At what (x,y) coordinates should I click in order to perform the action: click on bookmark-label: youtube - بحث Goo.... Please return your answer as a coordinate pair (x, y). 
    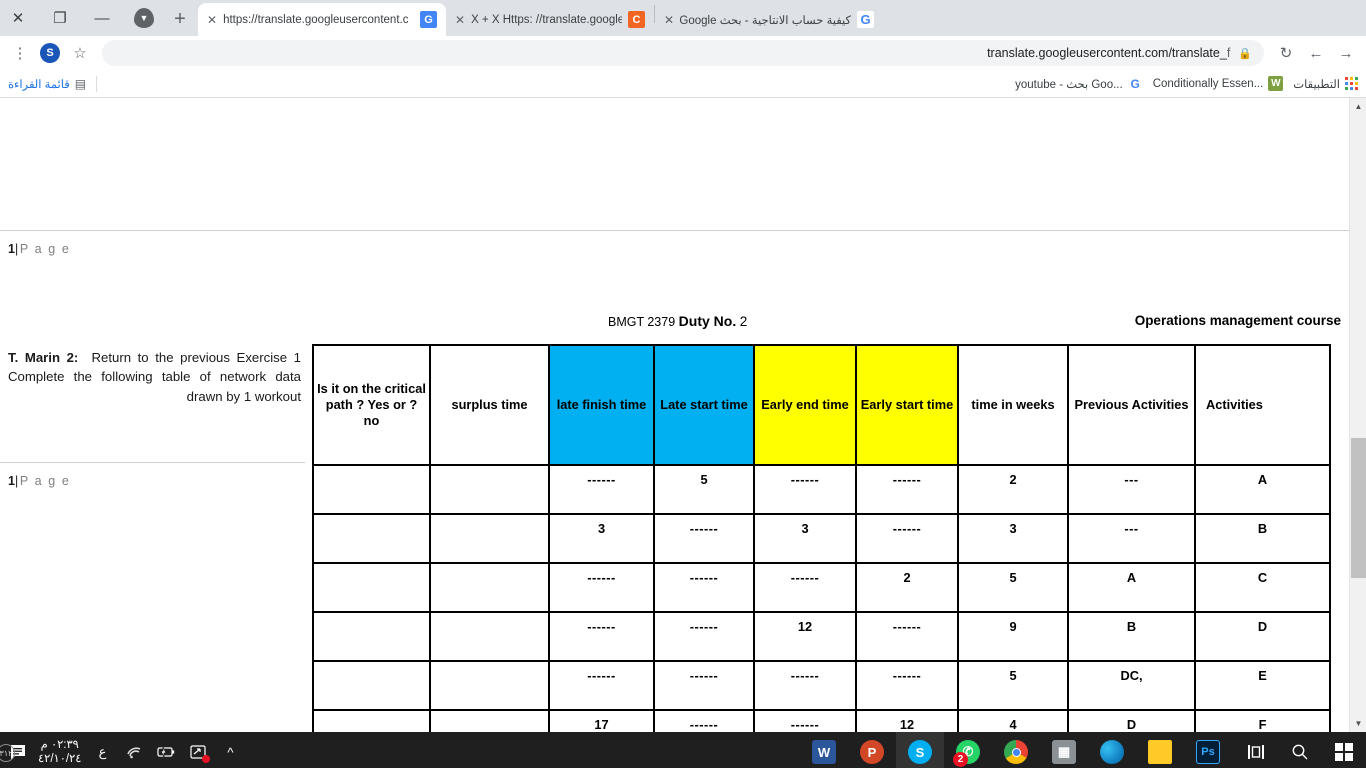
    Looking at the image, I should click on (1069, 84).